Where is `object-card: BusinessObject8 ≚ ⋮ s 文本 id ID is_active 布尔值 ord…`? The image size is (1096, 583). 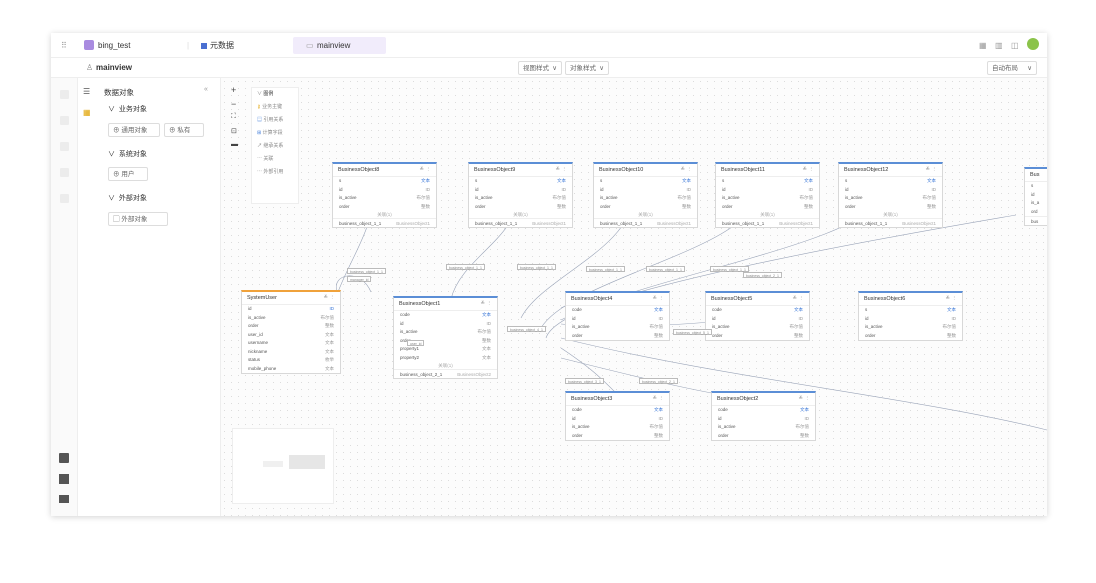
object-card: BusinessObject8 ≚ ⋮ s 文本 id ID is_active 布尔值 ord… is located at coordinates (384, 195).